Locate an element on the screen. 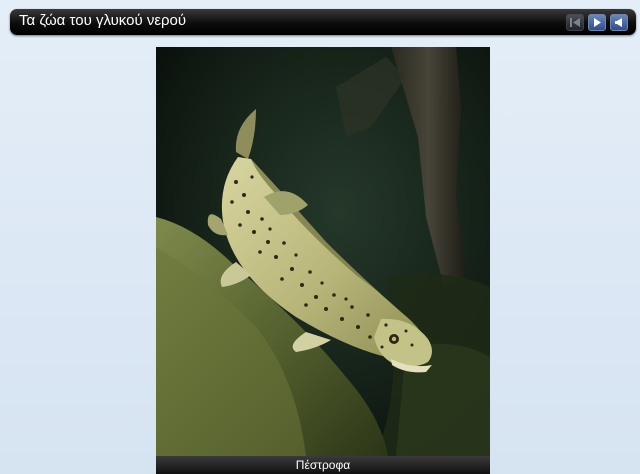 The image size is (640, 474). image-caption: Πέστροφα is located at coordinates (323, 465).